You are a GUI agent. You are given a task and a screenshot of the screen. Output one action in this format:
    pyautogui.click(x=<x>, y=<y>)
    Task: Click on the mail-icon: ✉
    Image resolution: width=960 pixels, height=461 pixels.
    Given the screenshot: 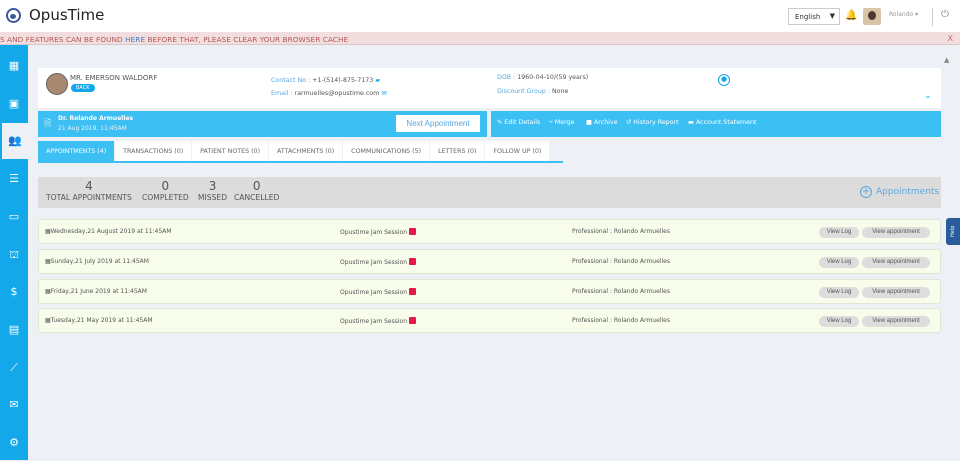 What is the action you would take?
    pyautogui.click(x=14, y=405)
    